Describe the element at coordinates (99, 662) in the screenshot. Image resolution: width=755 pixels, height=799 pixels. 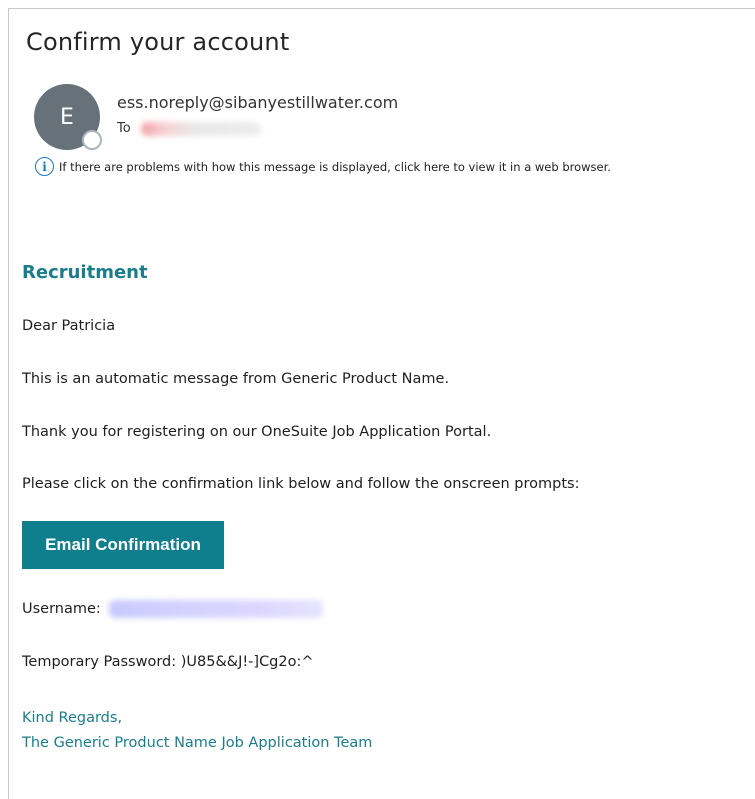
I see `password-label: Temporary Password:` at that location.